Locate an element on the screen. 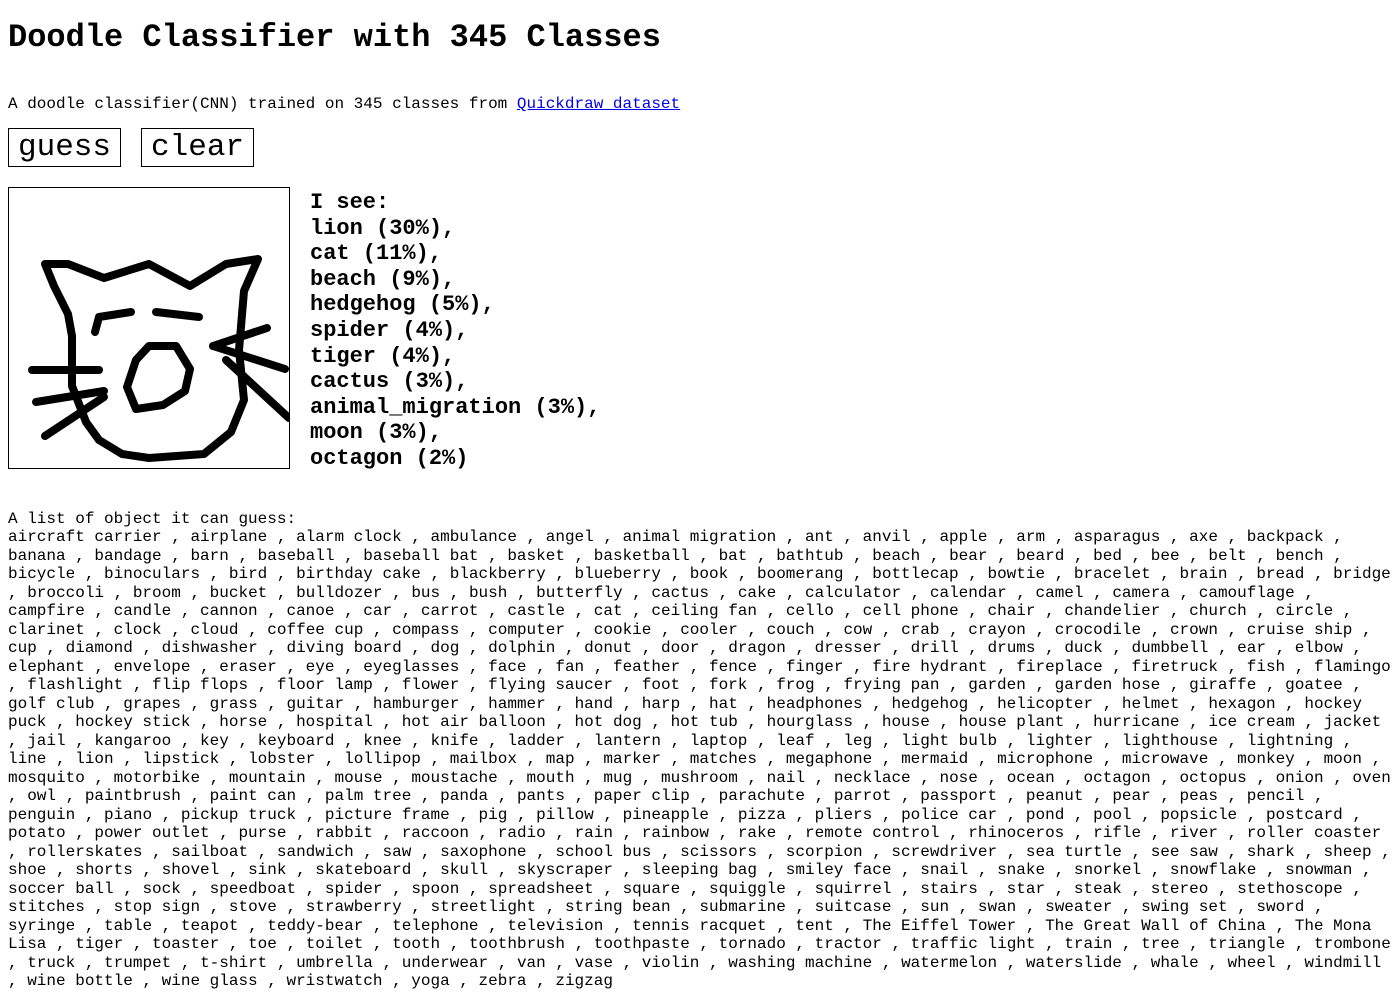  class-name: baseball is located at coordinates (296, 555).